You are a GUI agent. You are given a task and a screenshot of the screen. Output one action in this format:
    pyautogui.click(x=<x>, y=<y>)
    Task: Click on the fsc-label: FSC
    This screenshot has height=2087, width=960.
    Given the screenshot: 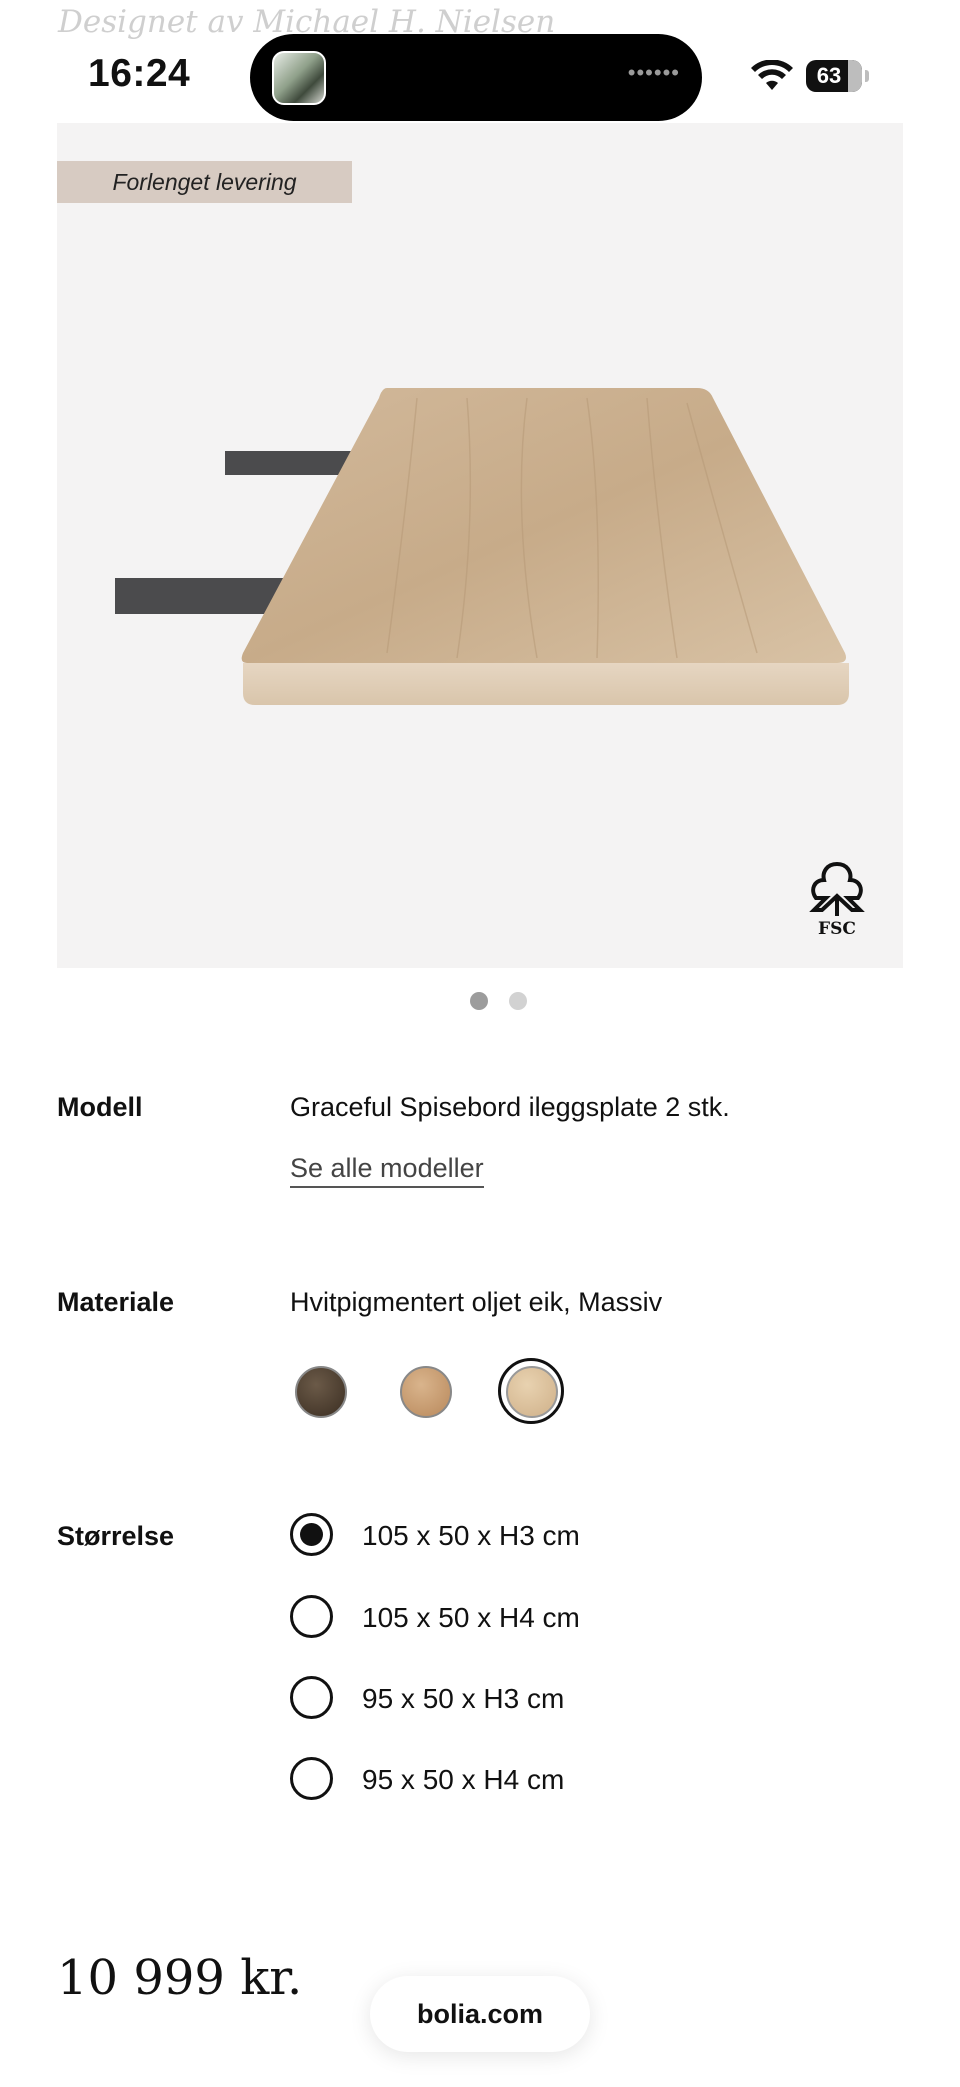 What is the action you would take?
    pyautogui.click(x=837, y=928)
    